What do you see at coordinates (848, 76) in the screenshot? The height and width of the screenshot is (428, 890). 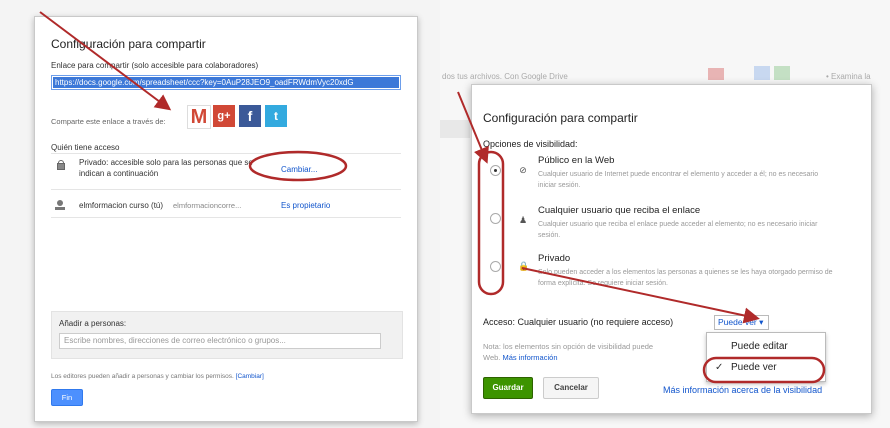 I see `drive-side-text: • Examina la` at bounding box center [848, 76].